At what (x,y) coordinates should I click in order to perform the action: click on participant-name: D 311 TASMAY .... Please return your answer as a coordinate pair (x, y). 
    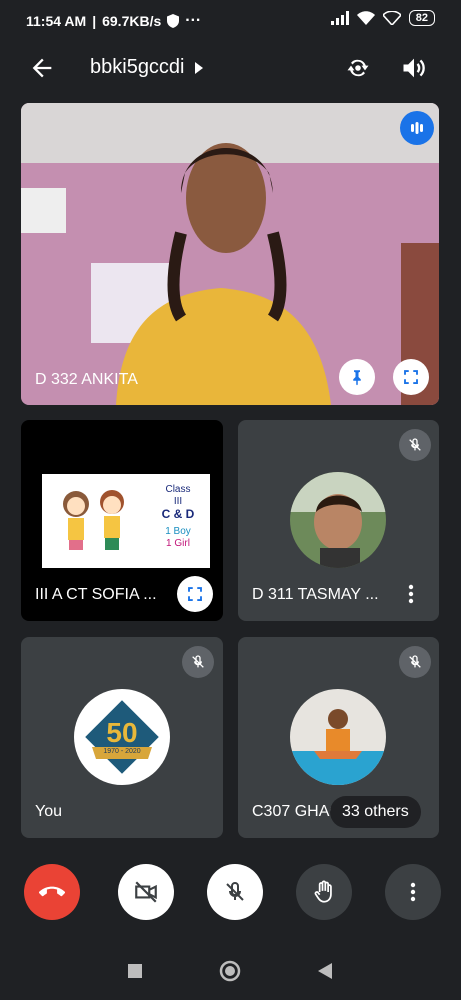
    Looking at the image, I should click on (315, 594).